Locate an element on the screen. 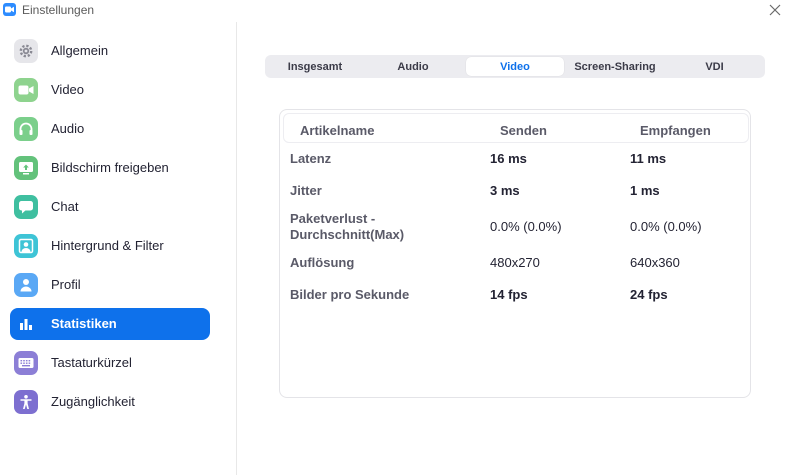  column-header-send: Senden is located at coordinates (523, 130).